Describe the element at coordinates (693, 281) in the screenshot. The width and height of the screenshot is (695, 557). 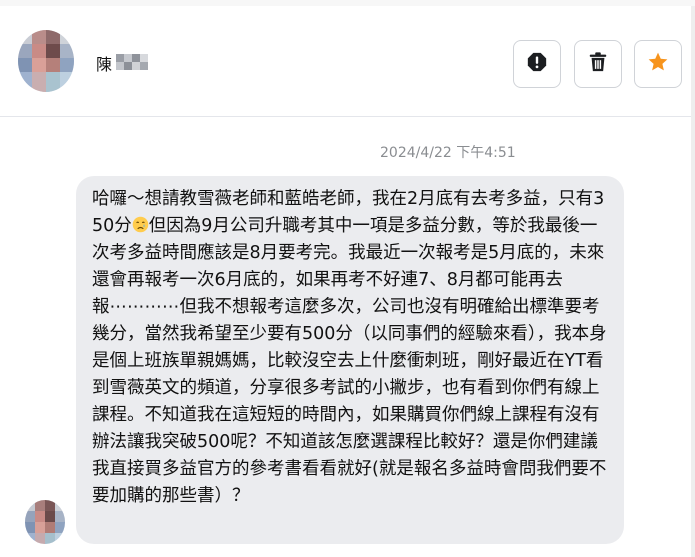
I see `scrollbar` at that location.